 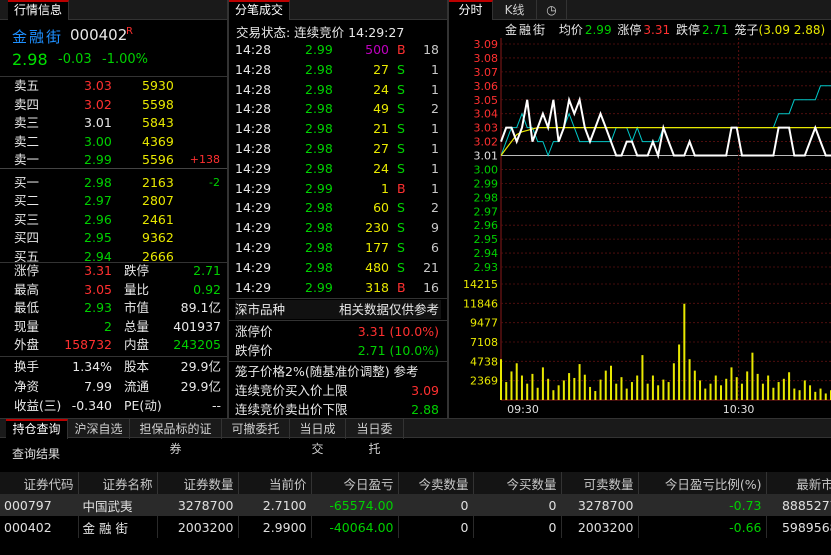 What do you see at coordinates (113, 183) in the screenshot?
I see `bid-level: 买一 2.98 2163 -2` at bounding box center [113, 183].